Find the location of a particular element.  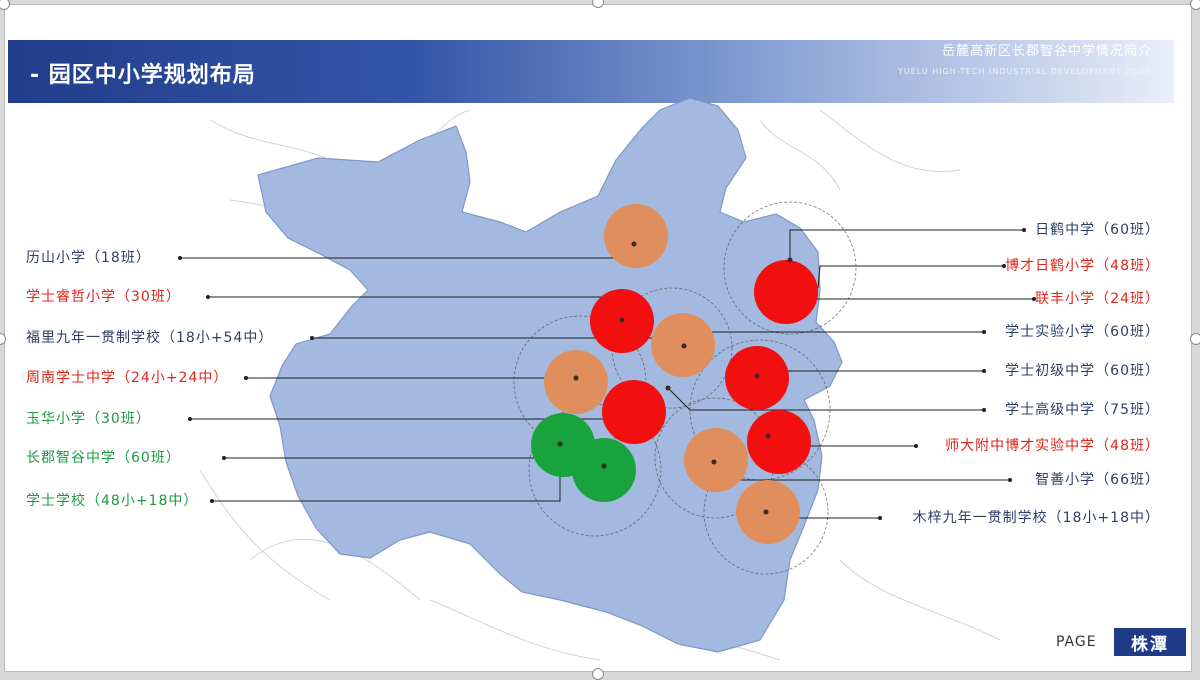

school-label-xueshi-school: 学士学校（48小+18中） is located at coordinates (112, 501).